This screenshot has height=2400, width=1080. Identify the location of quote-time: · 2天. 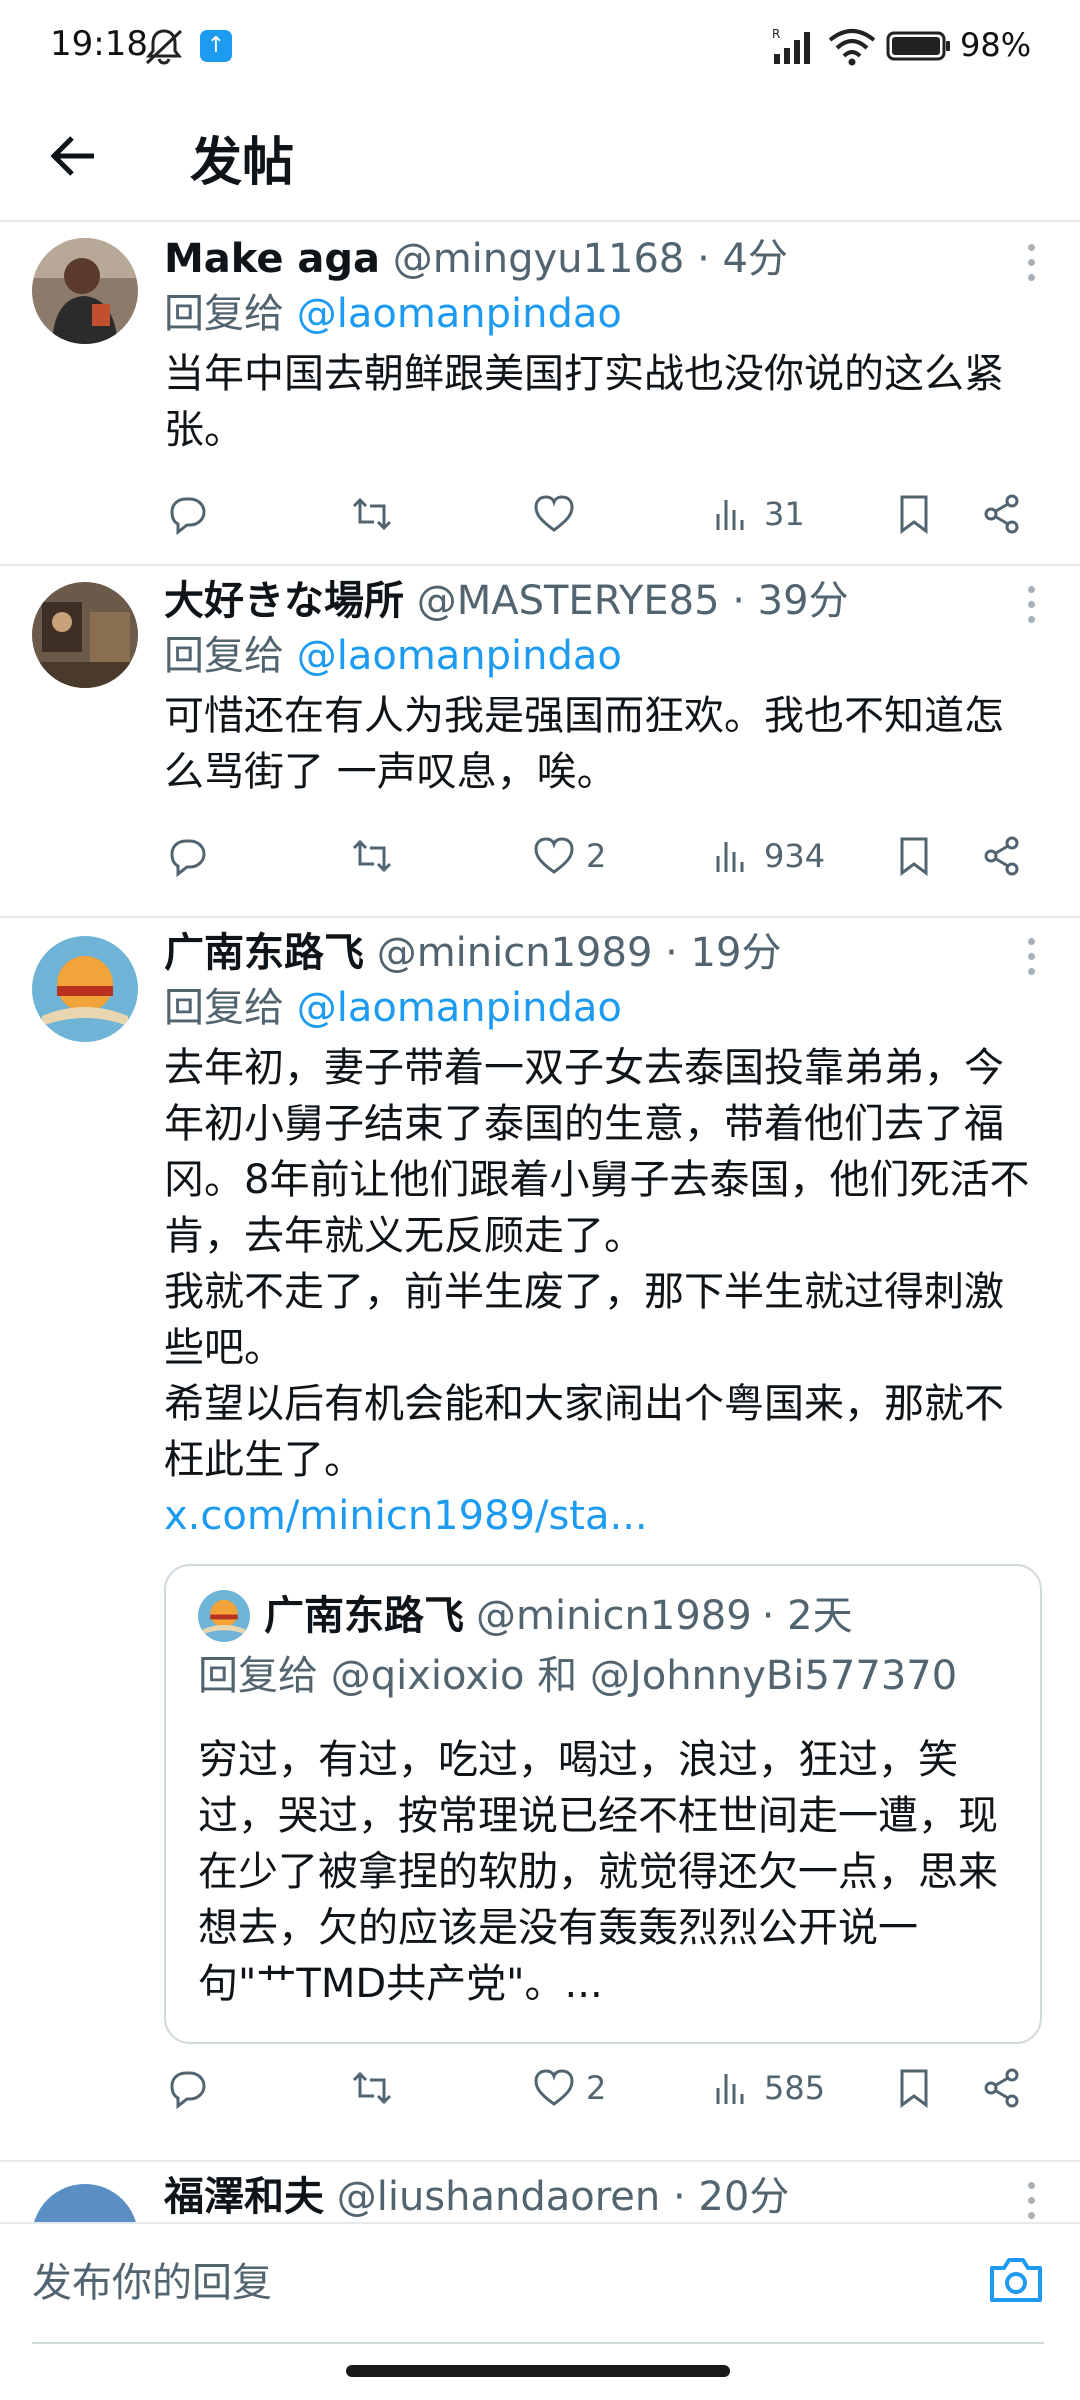
(807, 1616).